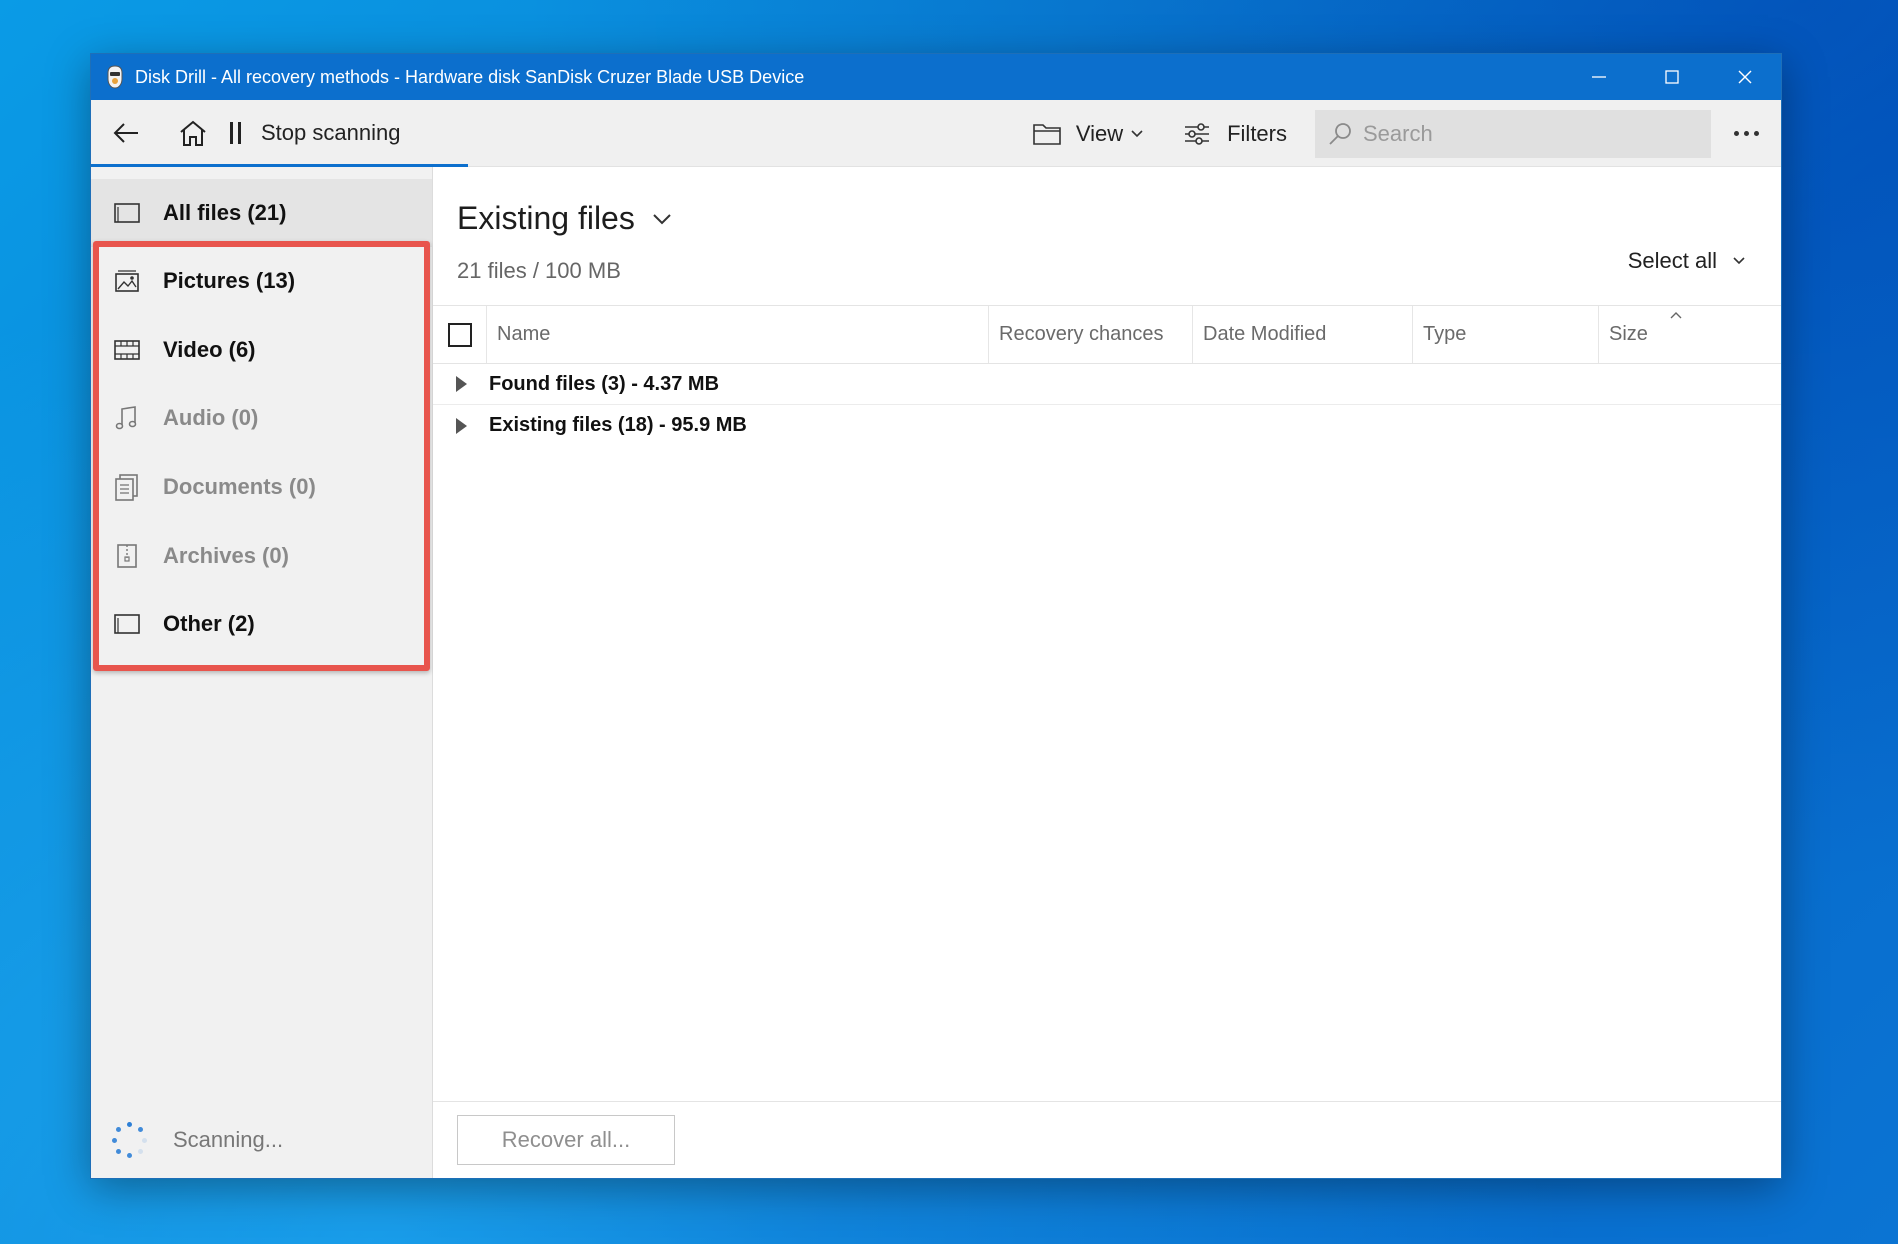 The height and width of the screenshot is (1244, 1898). I want to click on stop-scanning-button: Stop scanning, so click(315, 133).